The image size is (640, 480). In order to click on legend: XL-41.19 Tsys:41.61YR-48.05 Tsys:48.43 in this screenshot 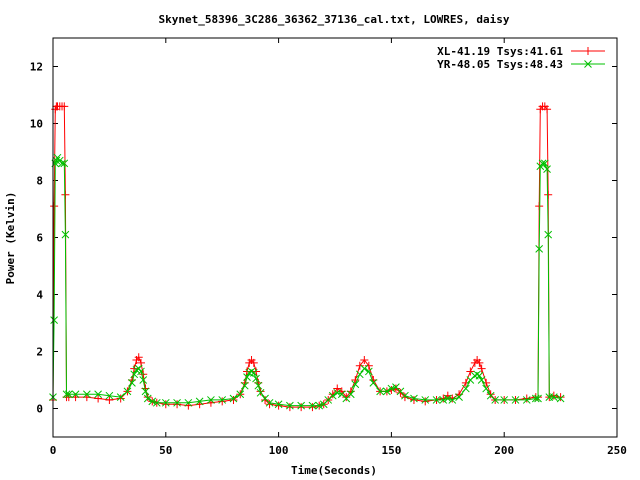, I will do `click(521, 58)`.